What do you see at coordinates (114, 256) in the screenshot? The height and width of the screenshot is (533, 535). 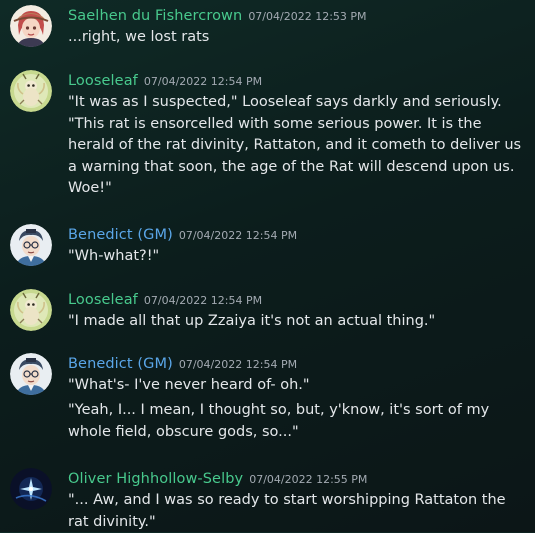 I see `message-text: "Wh-what?!"` at bounding box center [114, 256].